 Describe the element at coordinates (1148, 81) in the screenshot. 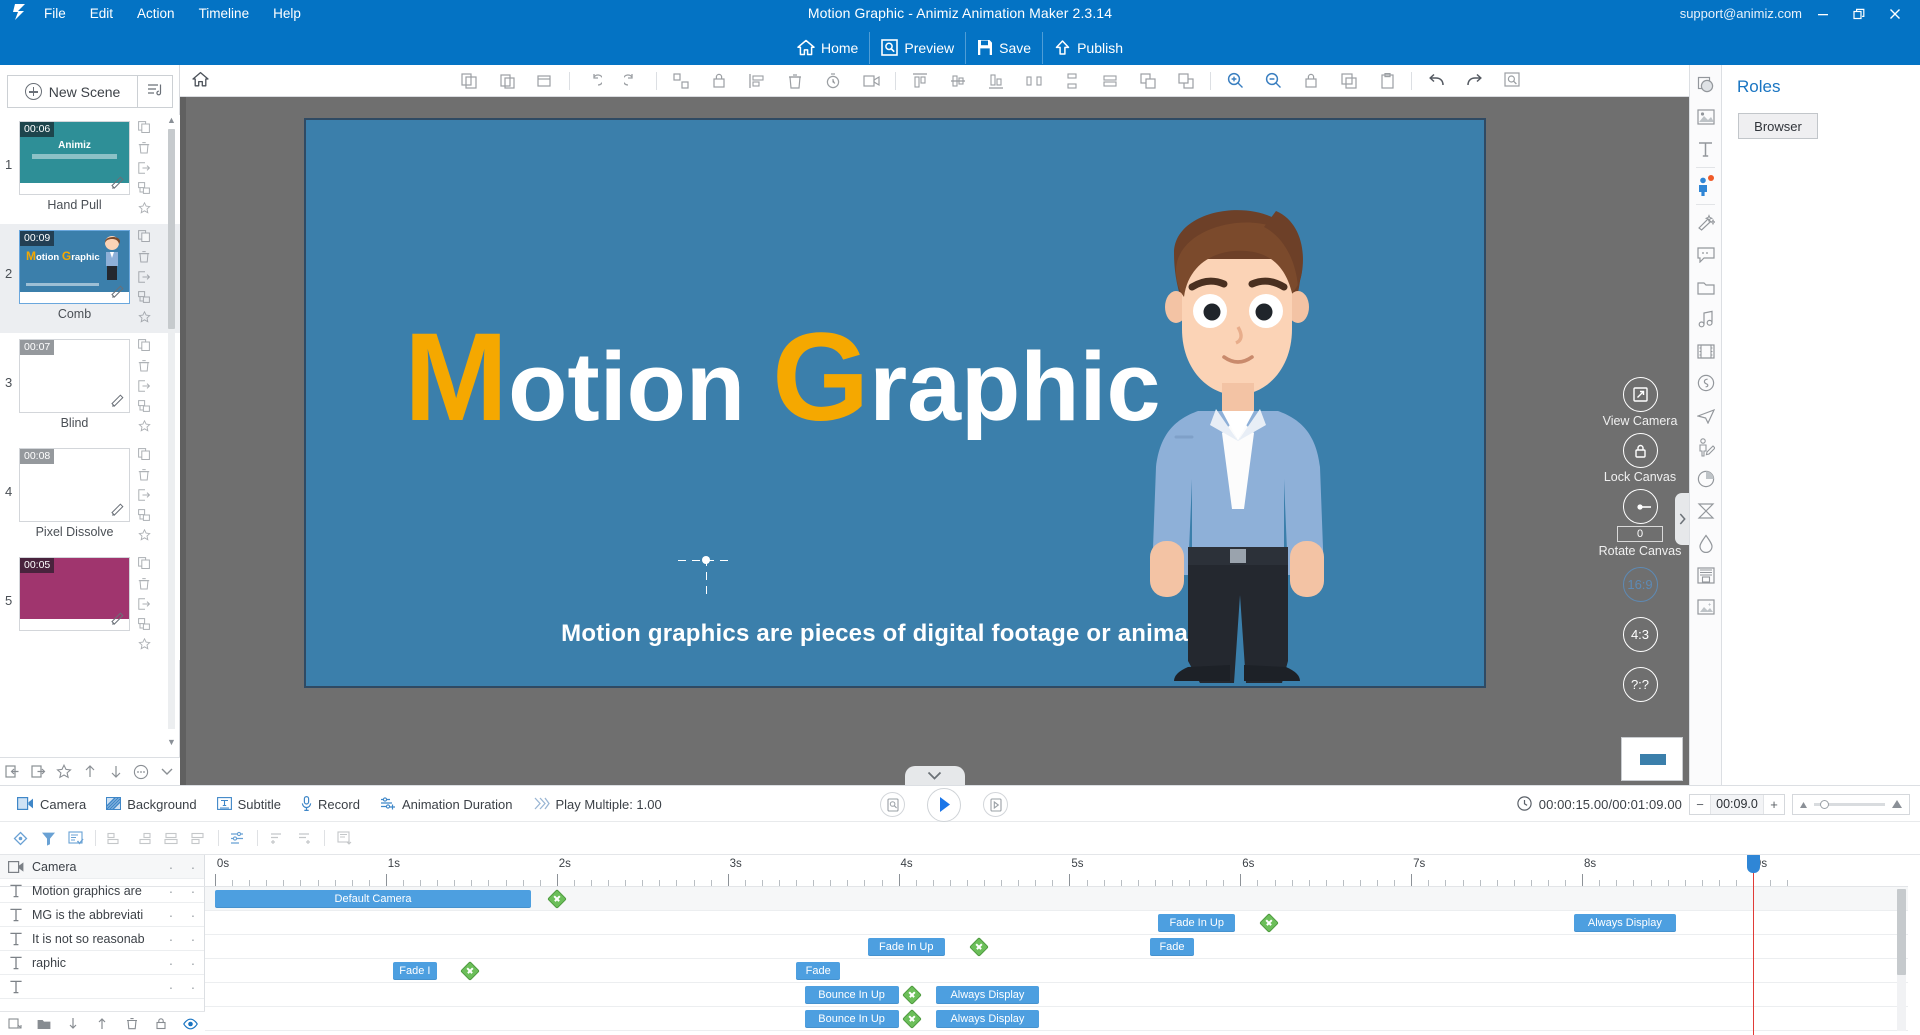

I see `bring-front-icon` at that location.